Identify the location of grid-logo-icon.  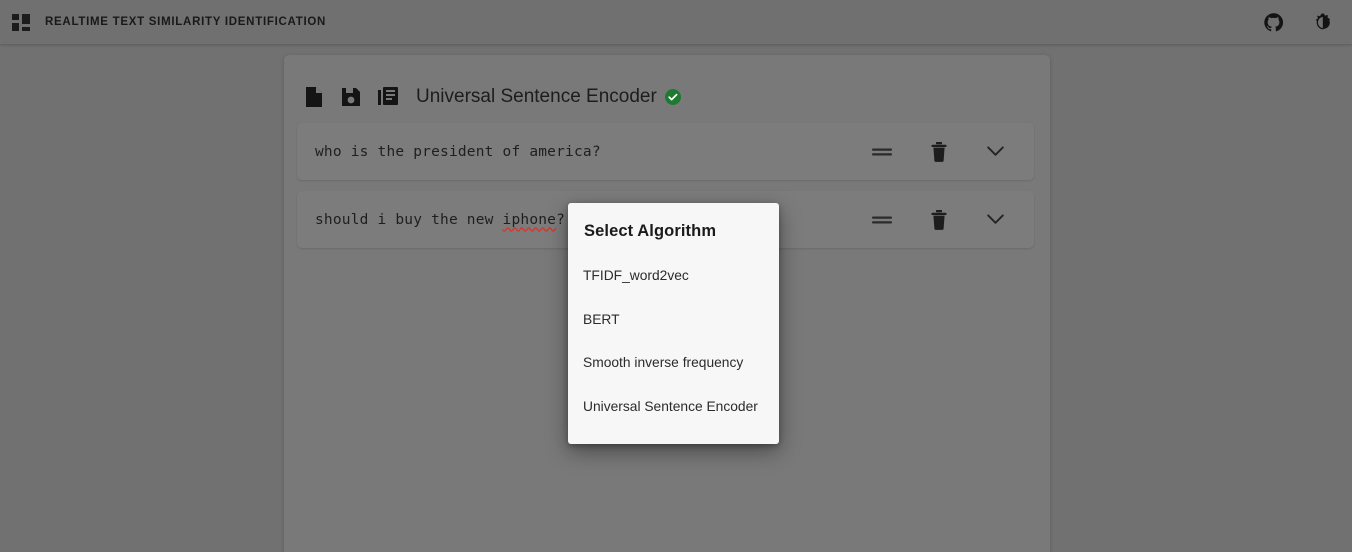
(21, 22).